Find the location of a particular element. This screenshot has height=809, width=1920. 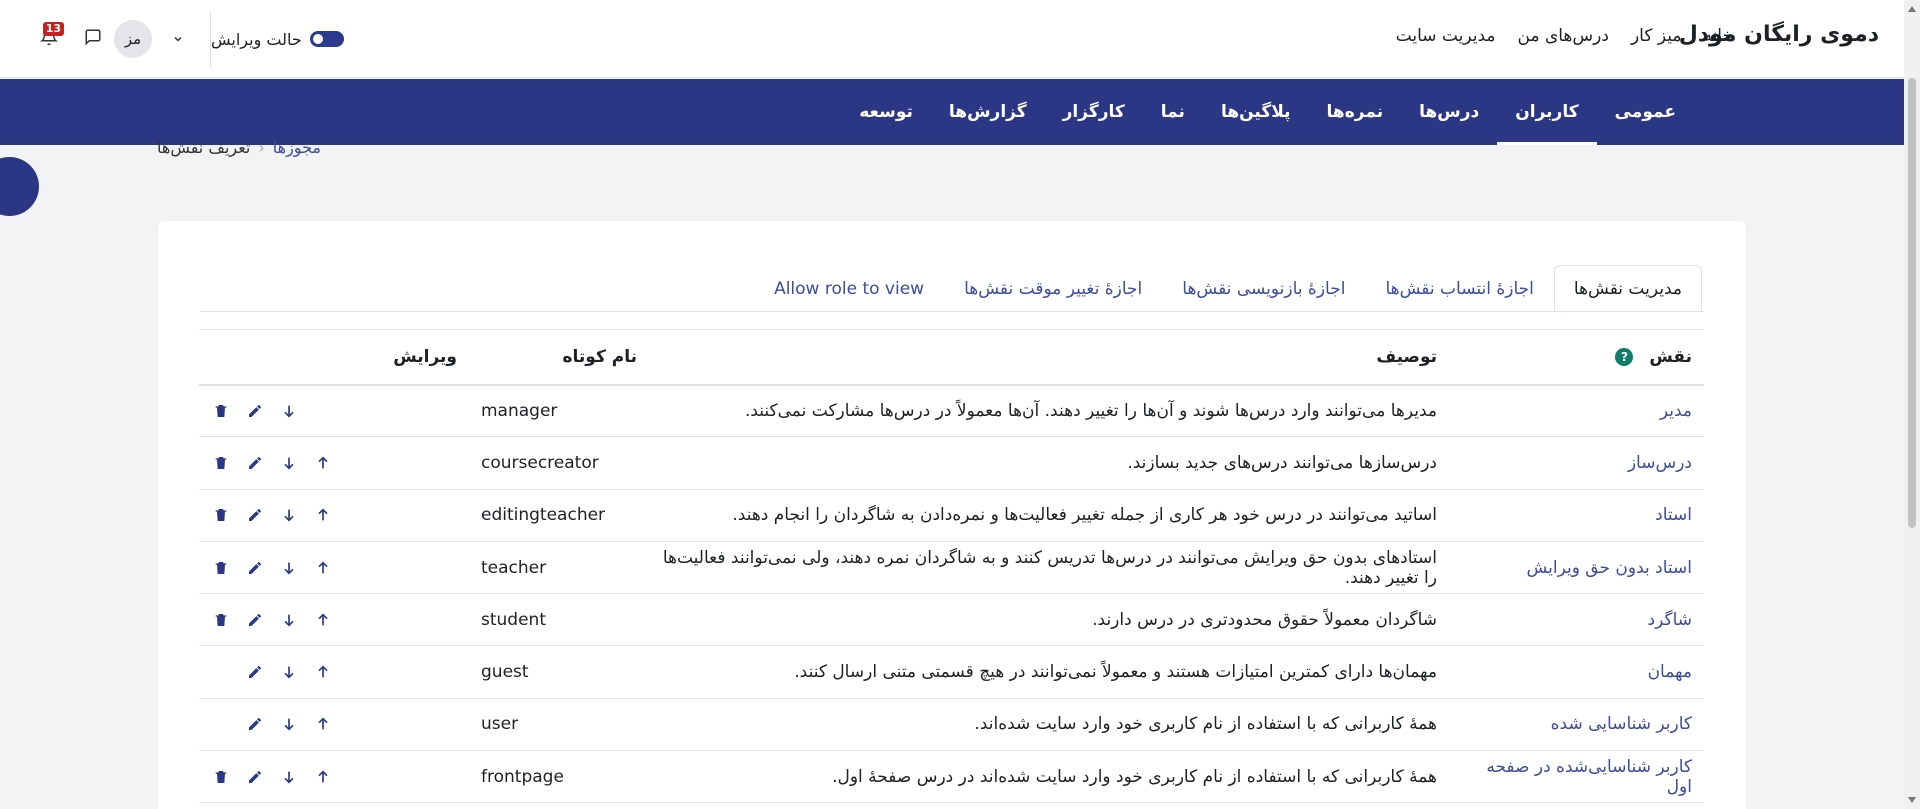

tab-allow-switch: اجازهٔ تغییر موقت نقش‌ها is located at coordinates (1053, 288).